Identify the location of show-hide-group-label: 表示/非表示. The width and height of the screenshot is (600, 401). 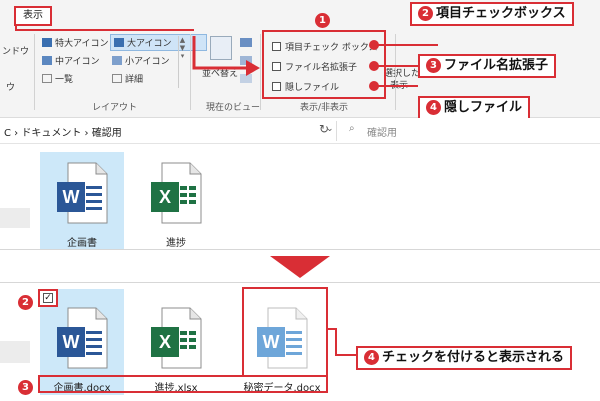
(324, 108).